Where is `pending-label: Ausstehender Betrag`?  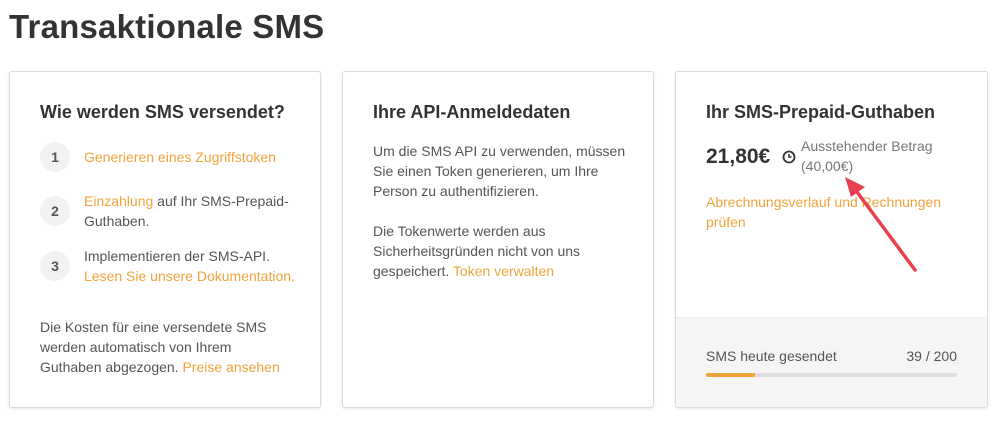 pending-label: Ausstehender Betrag is located at coordinates (867, 146).